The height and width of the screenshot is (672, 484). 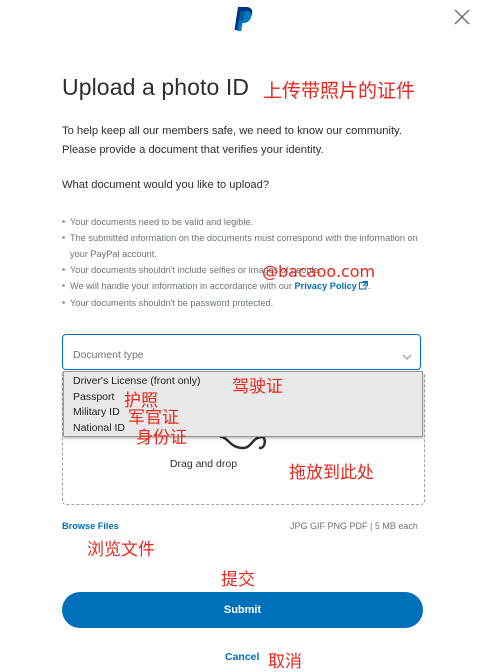 I want to click on document-type-label: Document type, so click(x=108, y=355).